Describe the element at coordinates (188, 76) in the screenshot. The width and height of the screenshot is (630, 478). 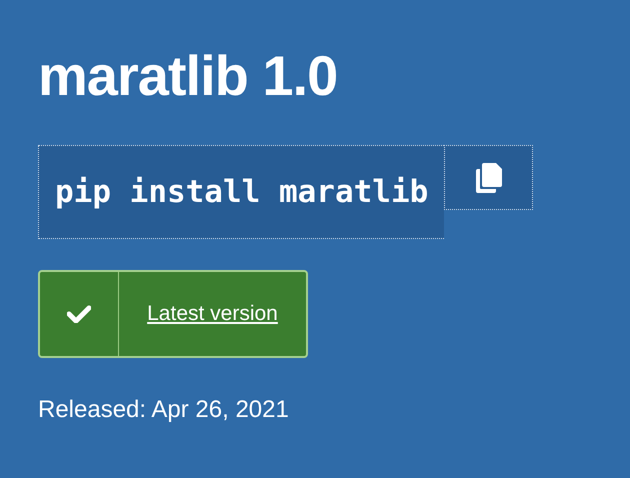
I see `package-title: maratlib 1.0` at that location.